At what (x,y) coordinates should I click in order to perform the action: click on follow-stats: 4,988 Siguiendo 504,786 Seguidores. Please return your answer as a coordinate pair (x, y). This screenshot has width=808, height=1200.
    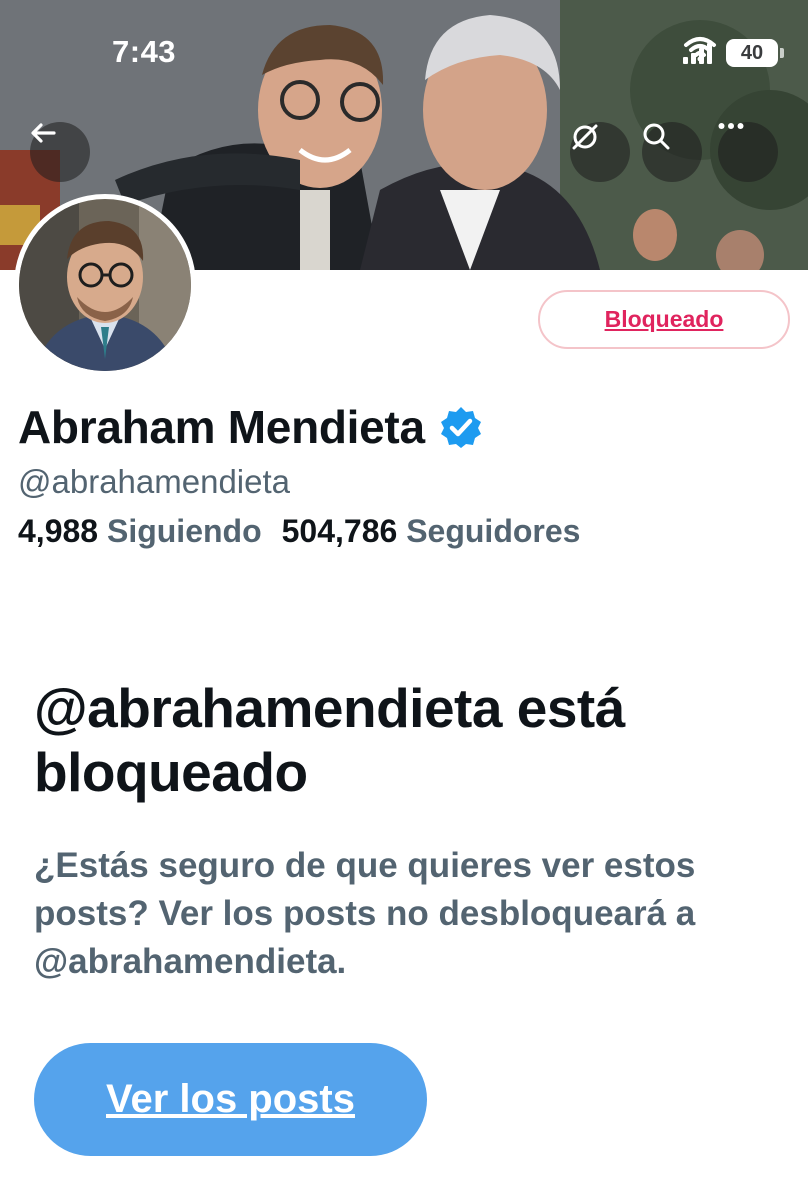
    Looking at the image, I should click on (299, 531).